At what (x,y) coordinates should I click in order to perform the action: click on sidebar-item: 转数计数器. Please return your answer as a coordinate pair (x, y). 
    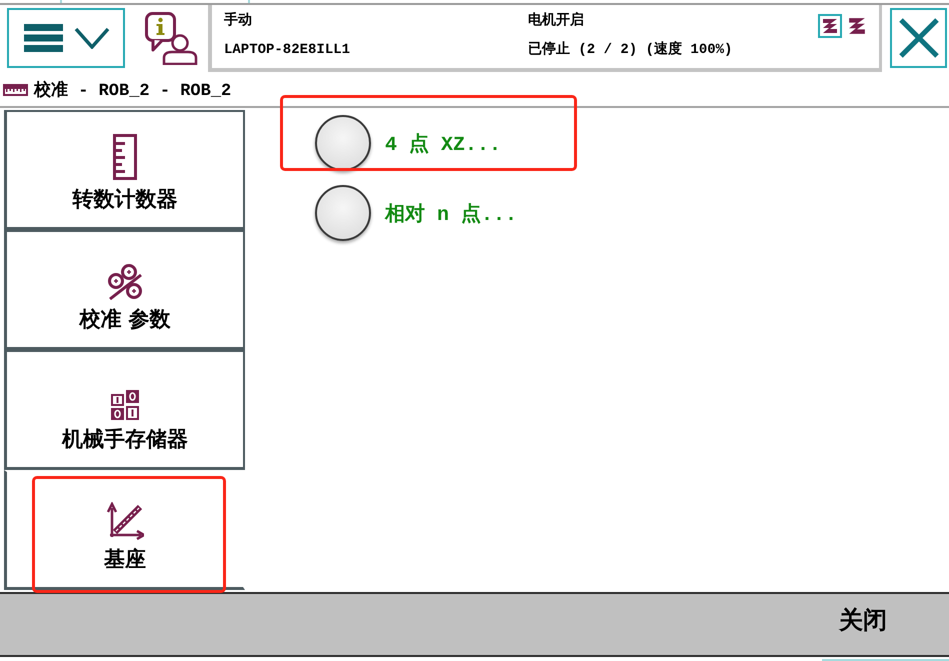
    Looking at the image, I should click on (124, 170).